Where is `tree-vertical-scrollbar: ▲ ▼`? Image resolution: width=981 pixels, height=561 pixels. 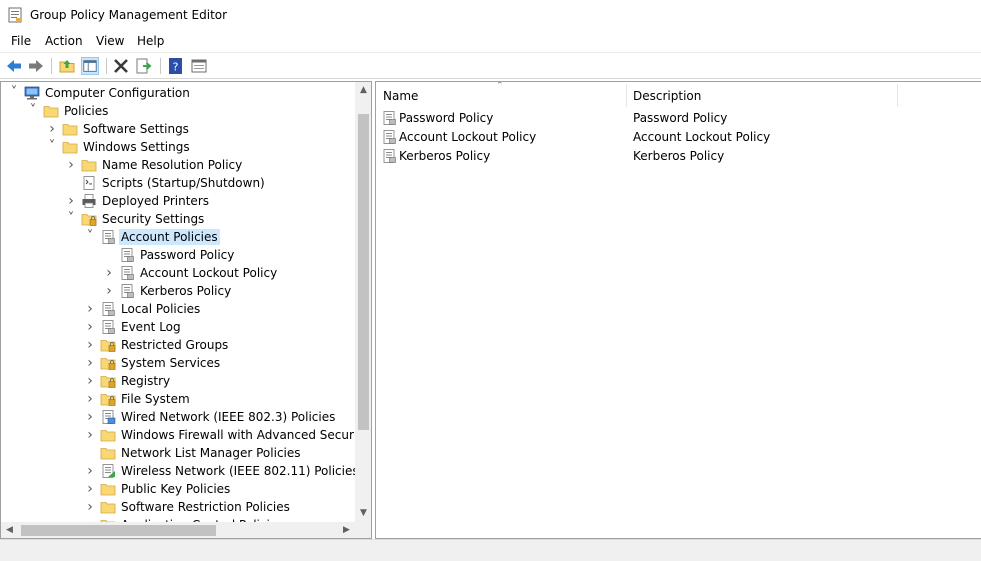
tree-vertical-scrollbar: ▲ ▼ is located at coordinates (363, 302).